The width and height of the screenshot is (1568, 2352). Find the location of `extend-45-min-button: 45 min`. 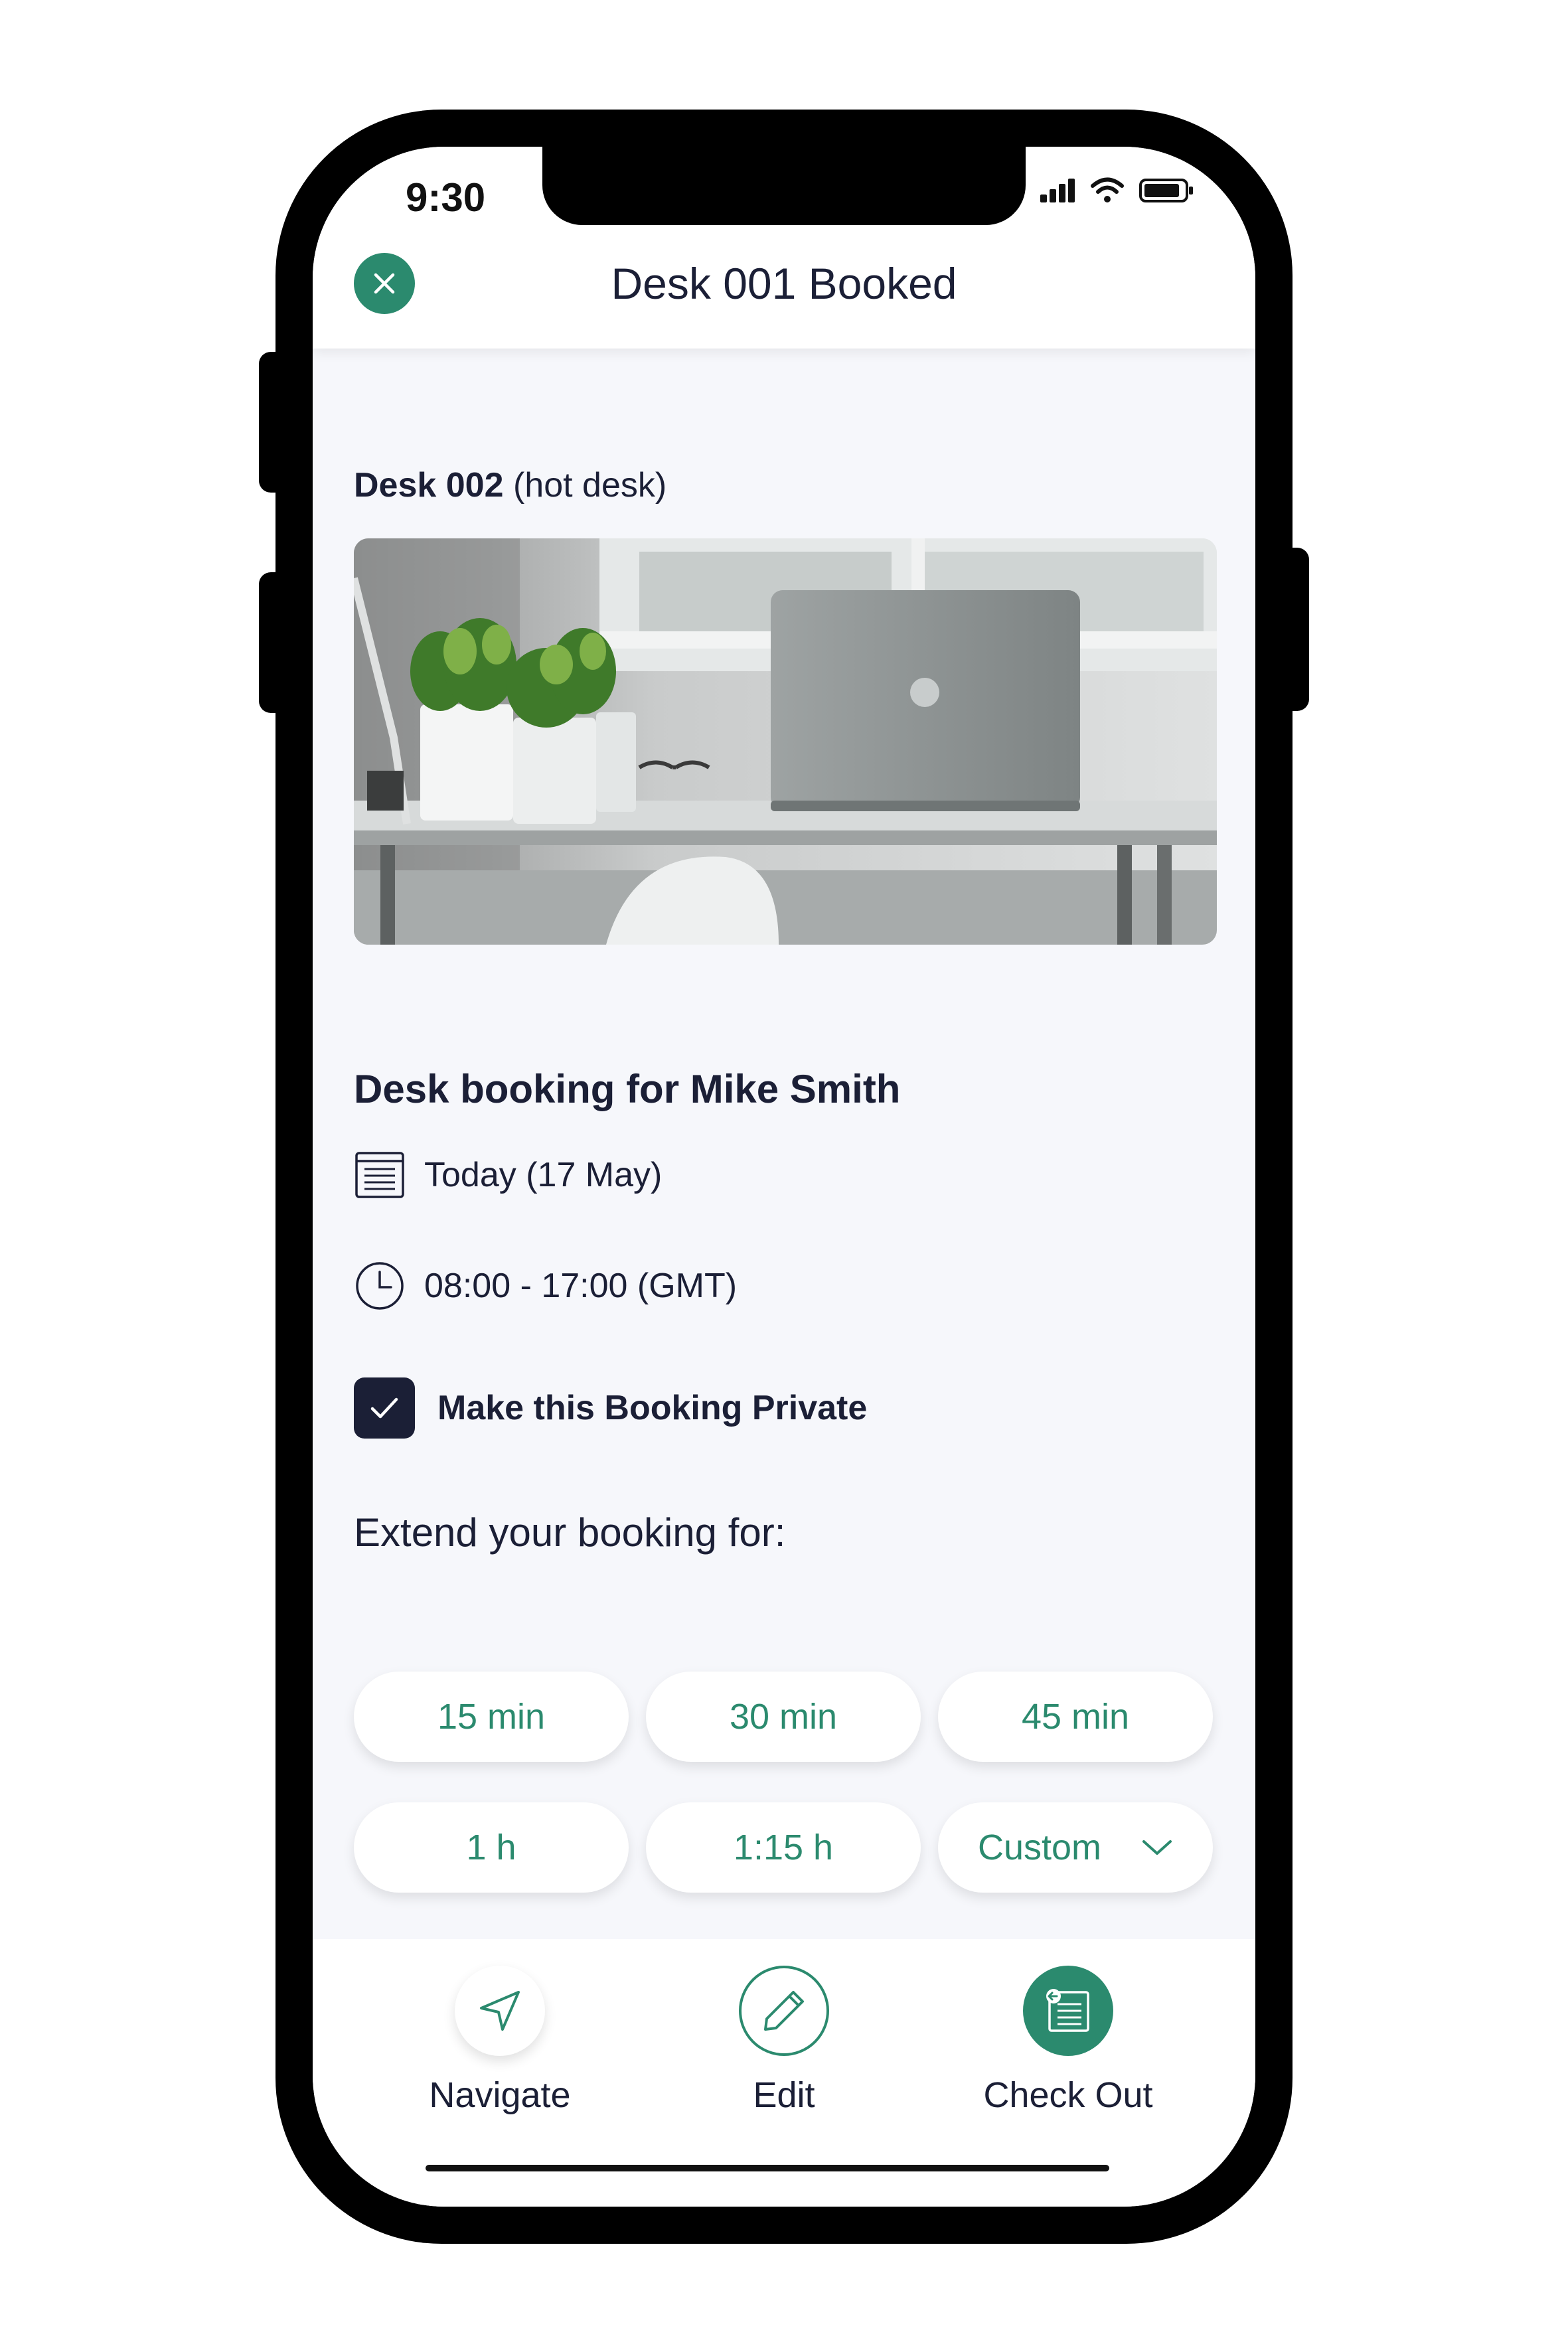

extend-45-min-button: 45 min is located at coordinates (1076, 1717).